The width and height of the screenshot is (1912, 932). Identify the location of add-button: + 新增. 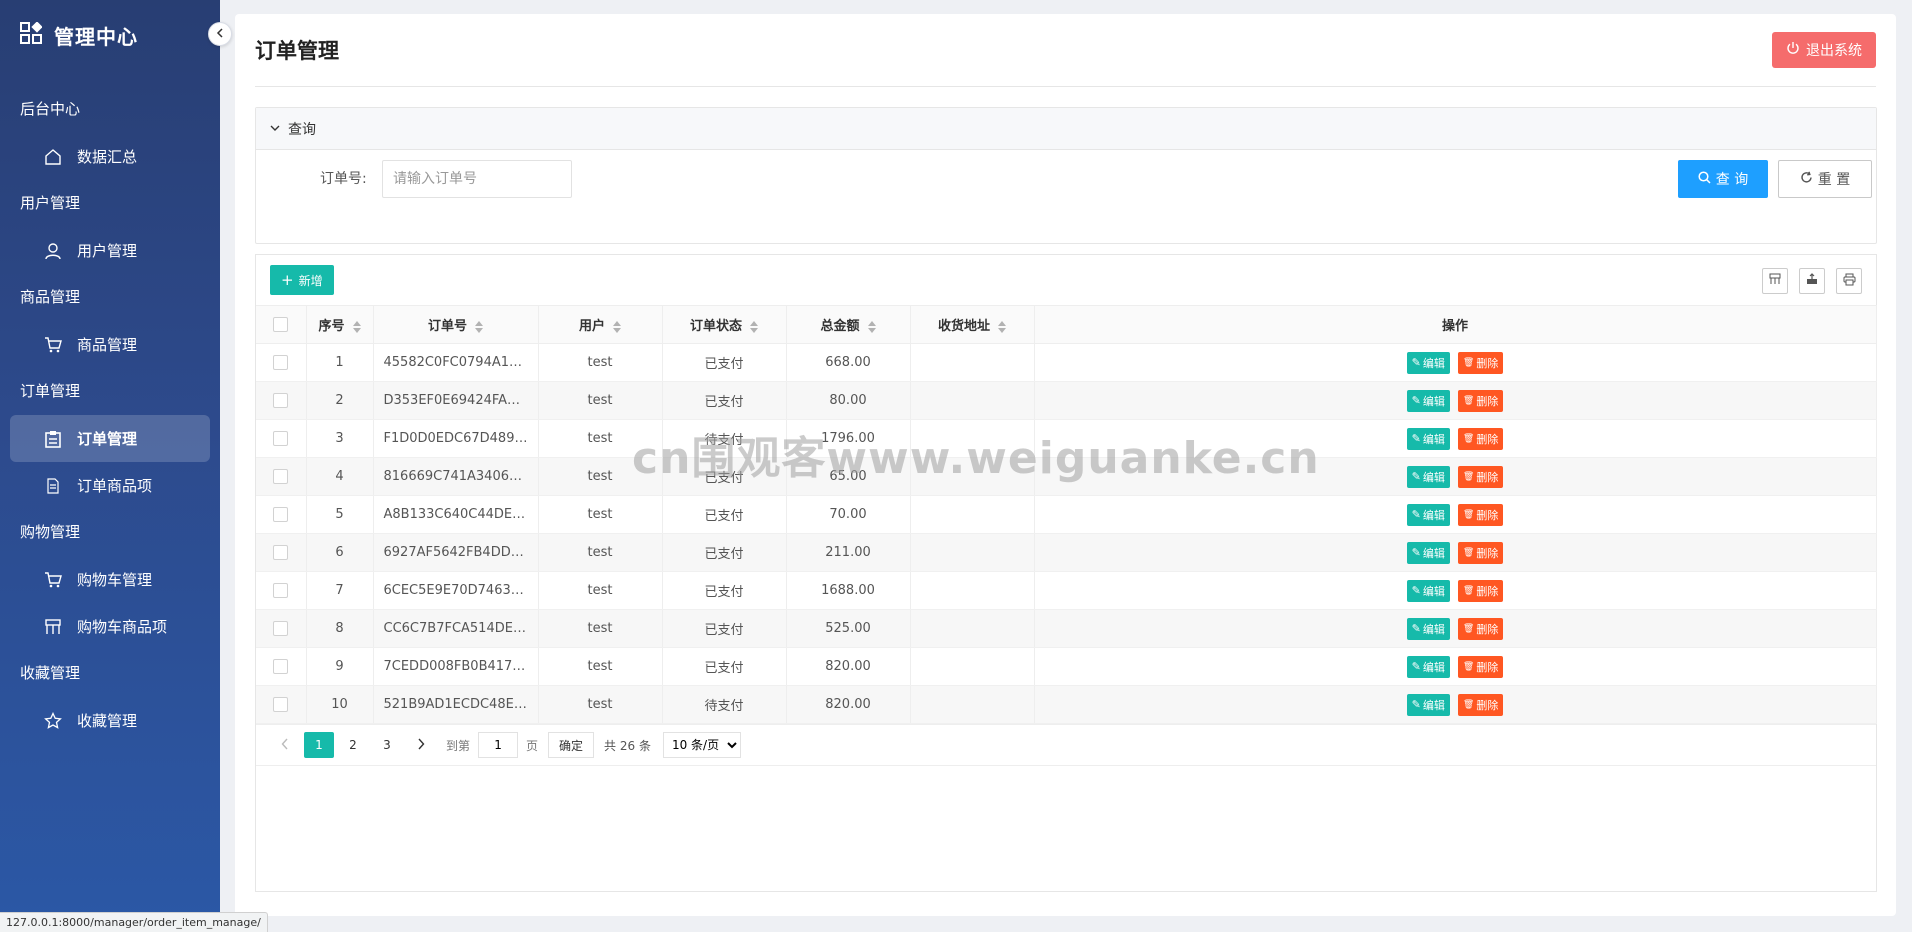
(302, 280).